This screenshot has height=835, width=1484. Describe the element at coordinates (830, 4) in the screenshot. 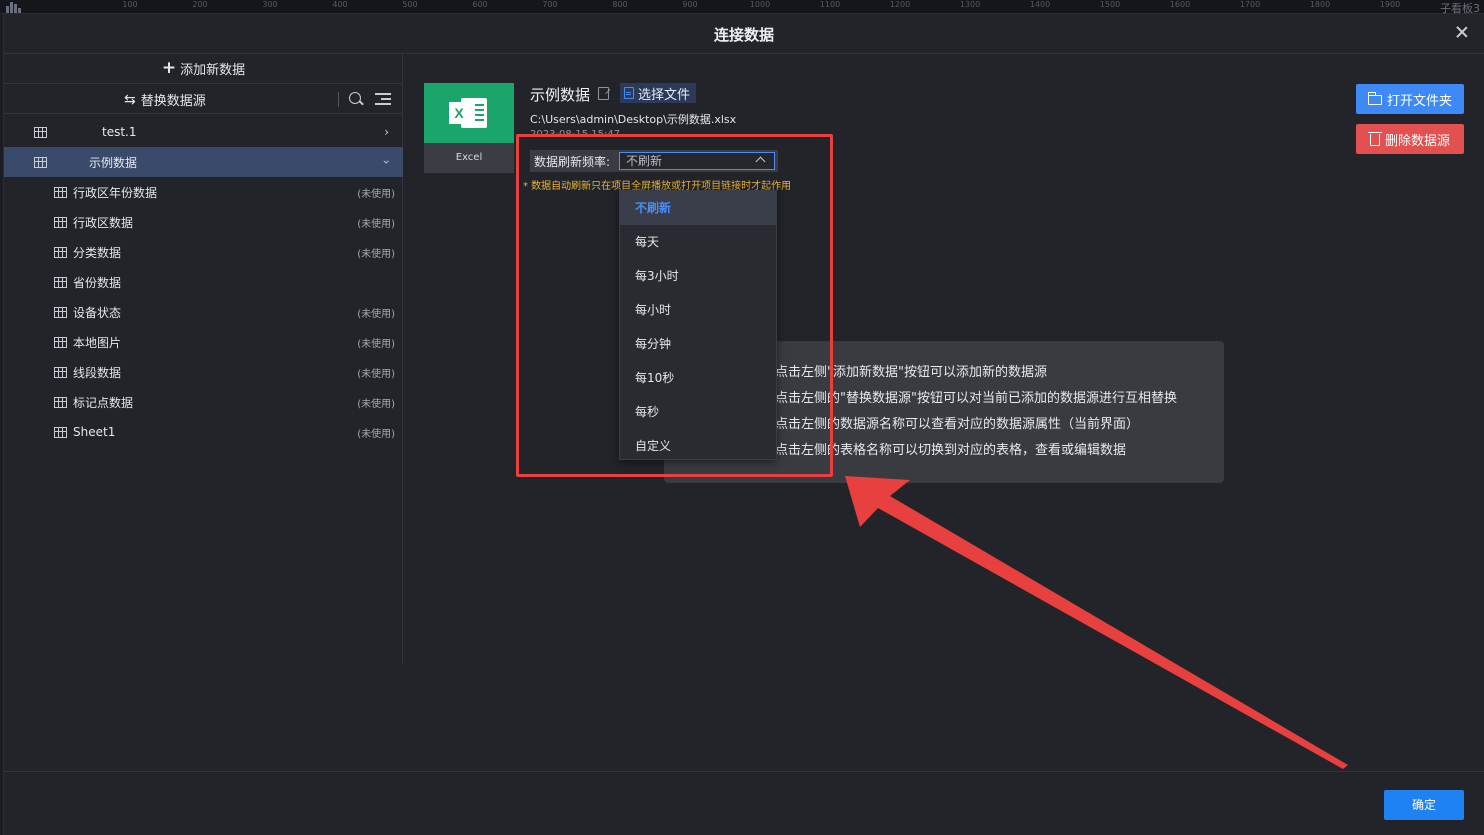

I see `ruler-tick: 1100` at that location.